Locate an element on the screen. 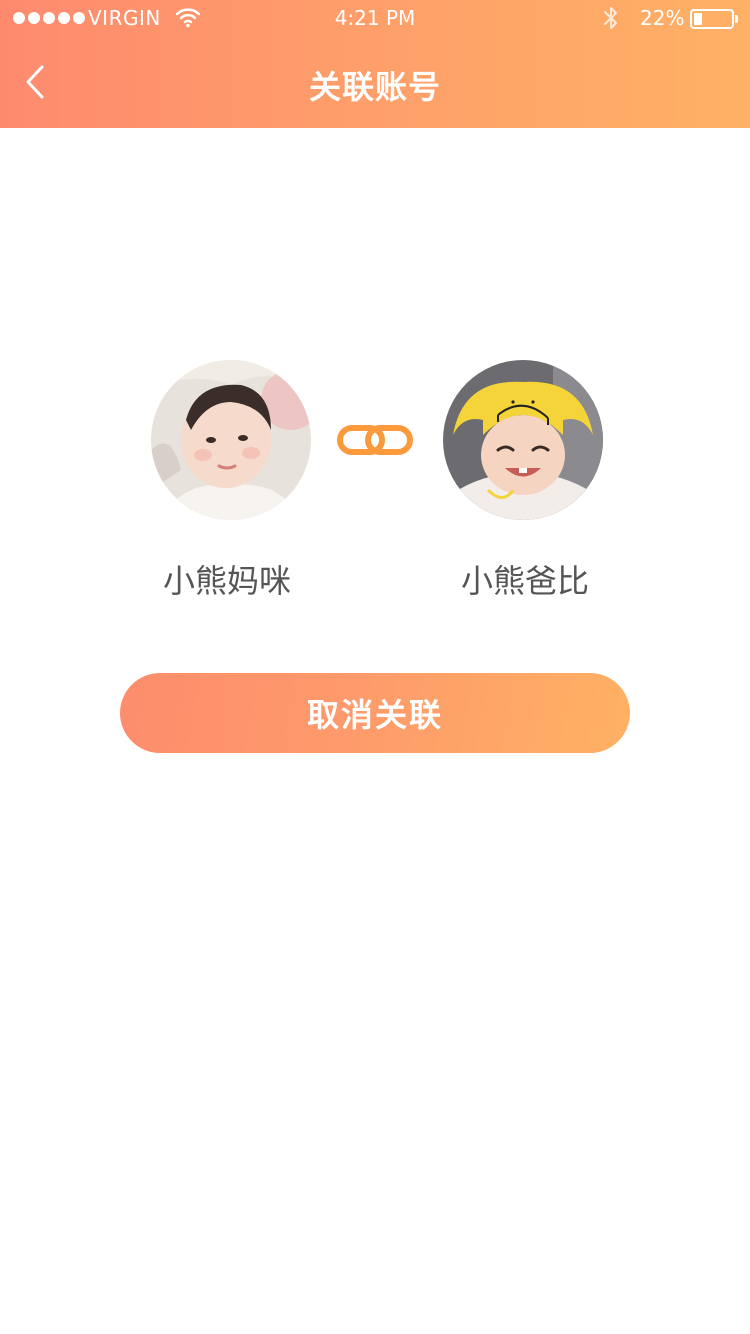  battery-tip is located at coordinates (736, 19).